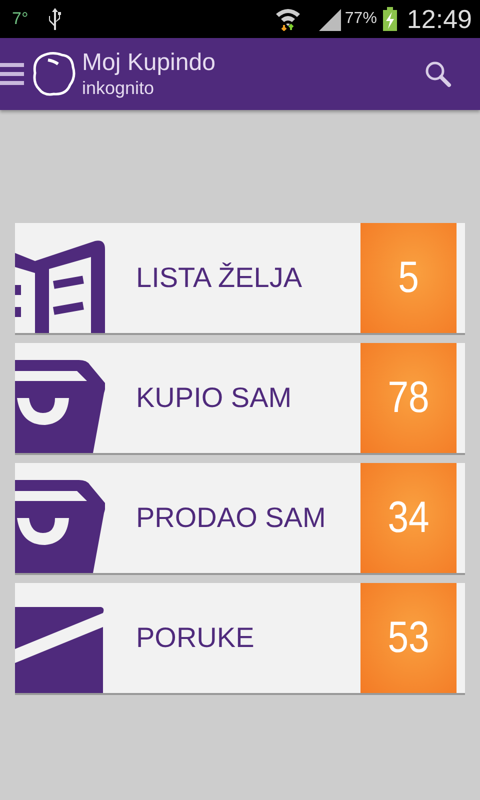  What do you see at coordinates (54, 74) in the screenshot?
I see `cloud-logo-icon` at bounding box center [54, 74].